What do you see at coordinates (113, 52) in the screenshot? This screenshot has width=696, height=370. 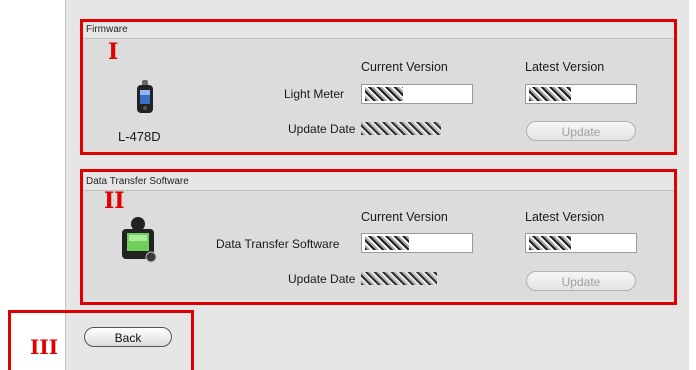 I see `annotation-marker-1: I` at bounding box center [113, 52].